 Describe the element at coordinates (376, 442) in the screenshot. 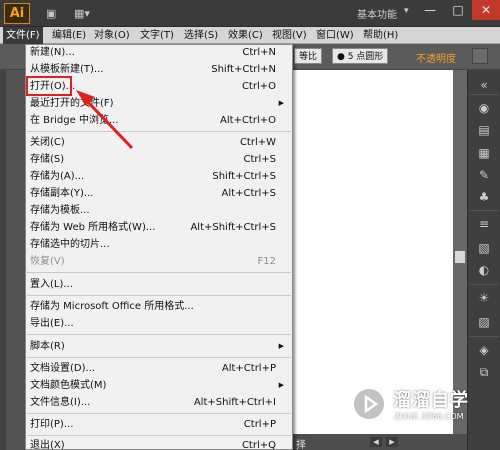

I see `prev-artboard-button: ◀` at that location.